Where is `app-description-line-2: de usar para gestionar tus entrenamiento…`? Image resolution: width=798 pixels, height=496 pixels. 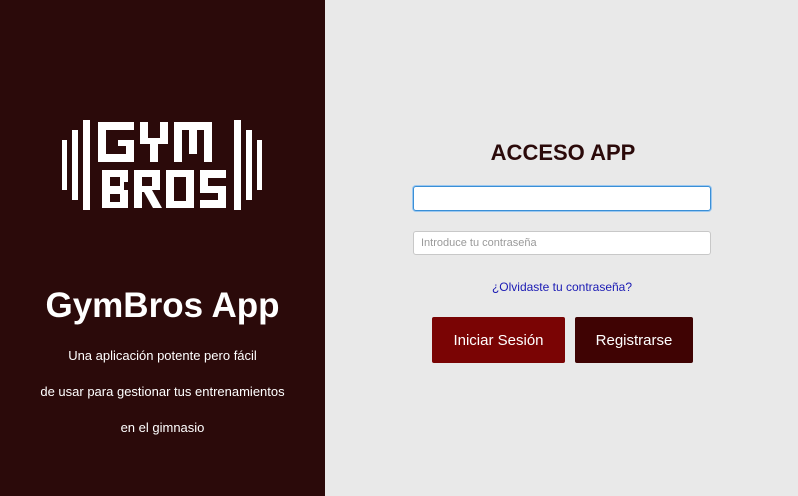
app-description-line-2: de usar para gestionar tus entrenamiento… is located at coordinates (162, 391).